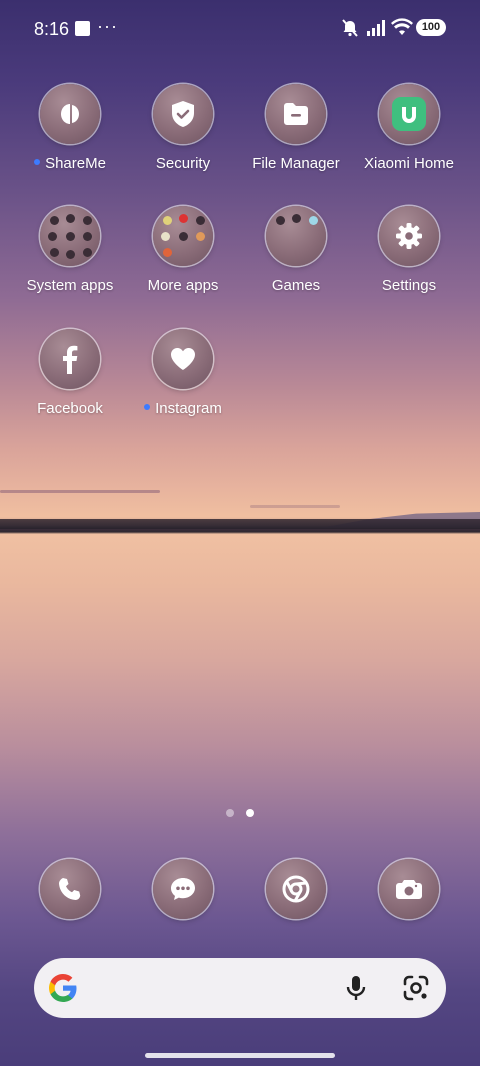 This screenshot has width=480, height=1066. I want to click on app-label: ShareMe, so click(75, 163).